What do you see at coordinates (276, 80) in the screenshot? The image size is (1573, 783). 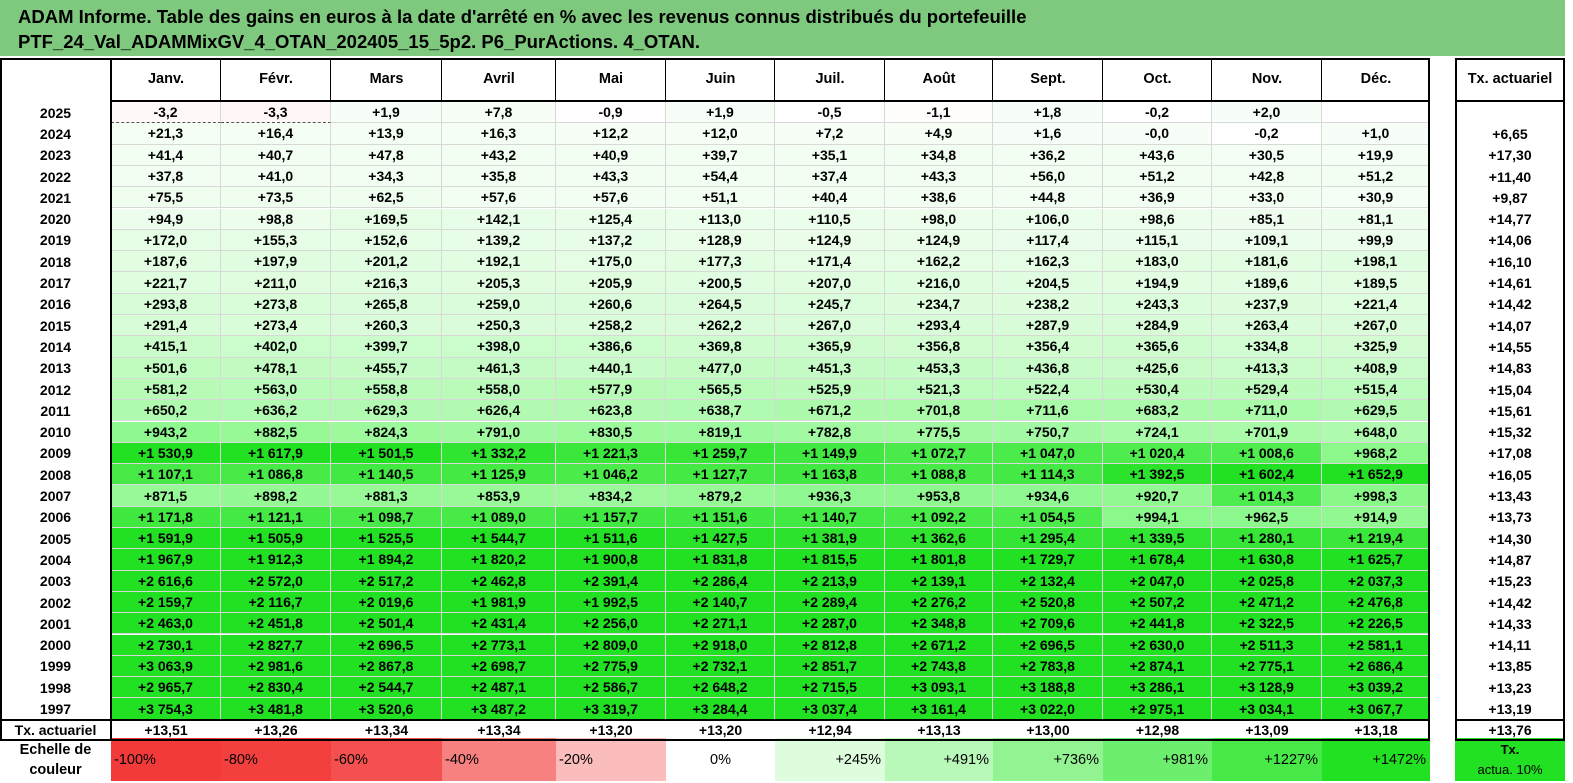 I see `month-header: Févr.` at bounding box center [276, 80].